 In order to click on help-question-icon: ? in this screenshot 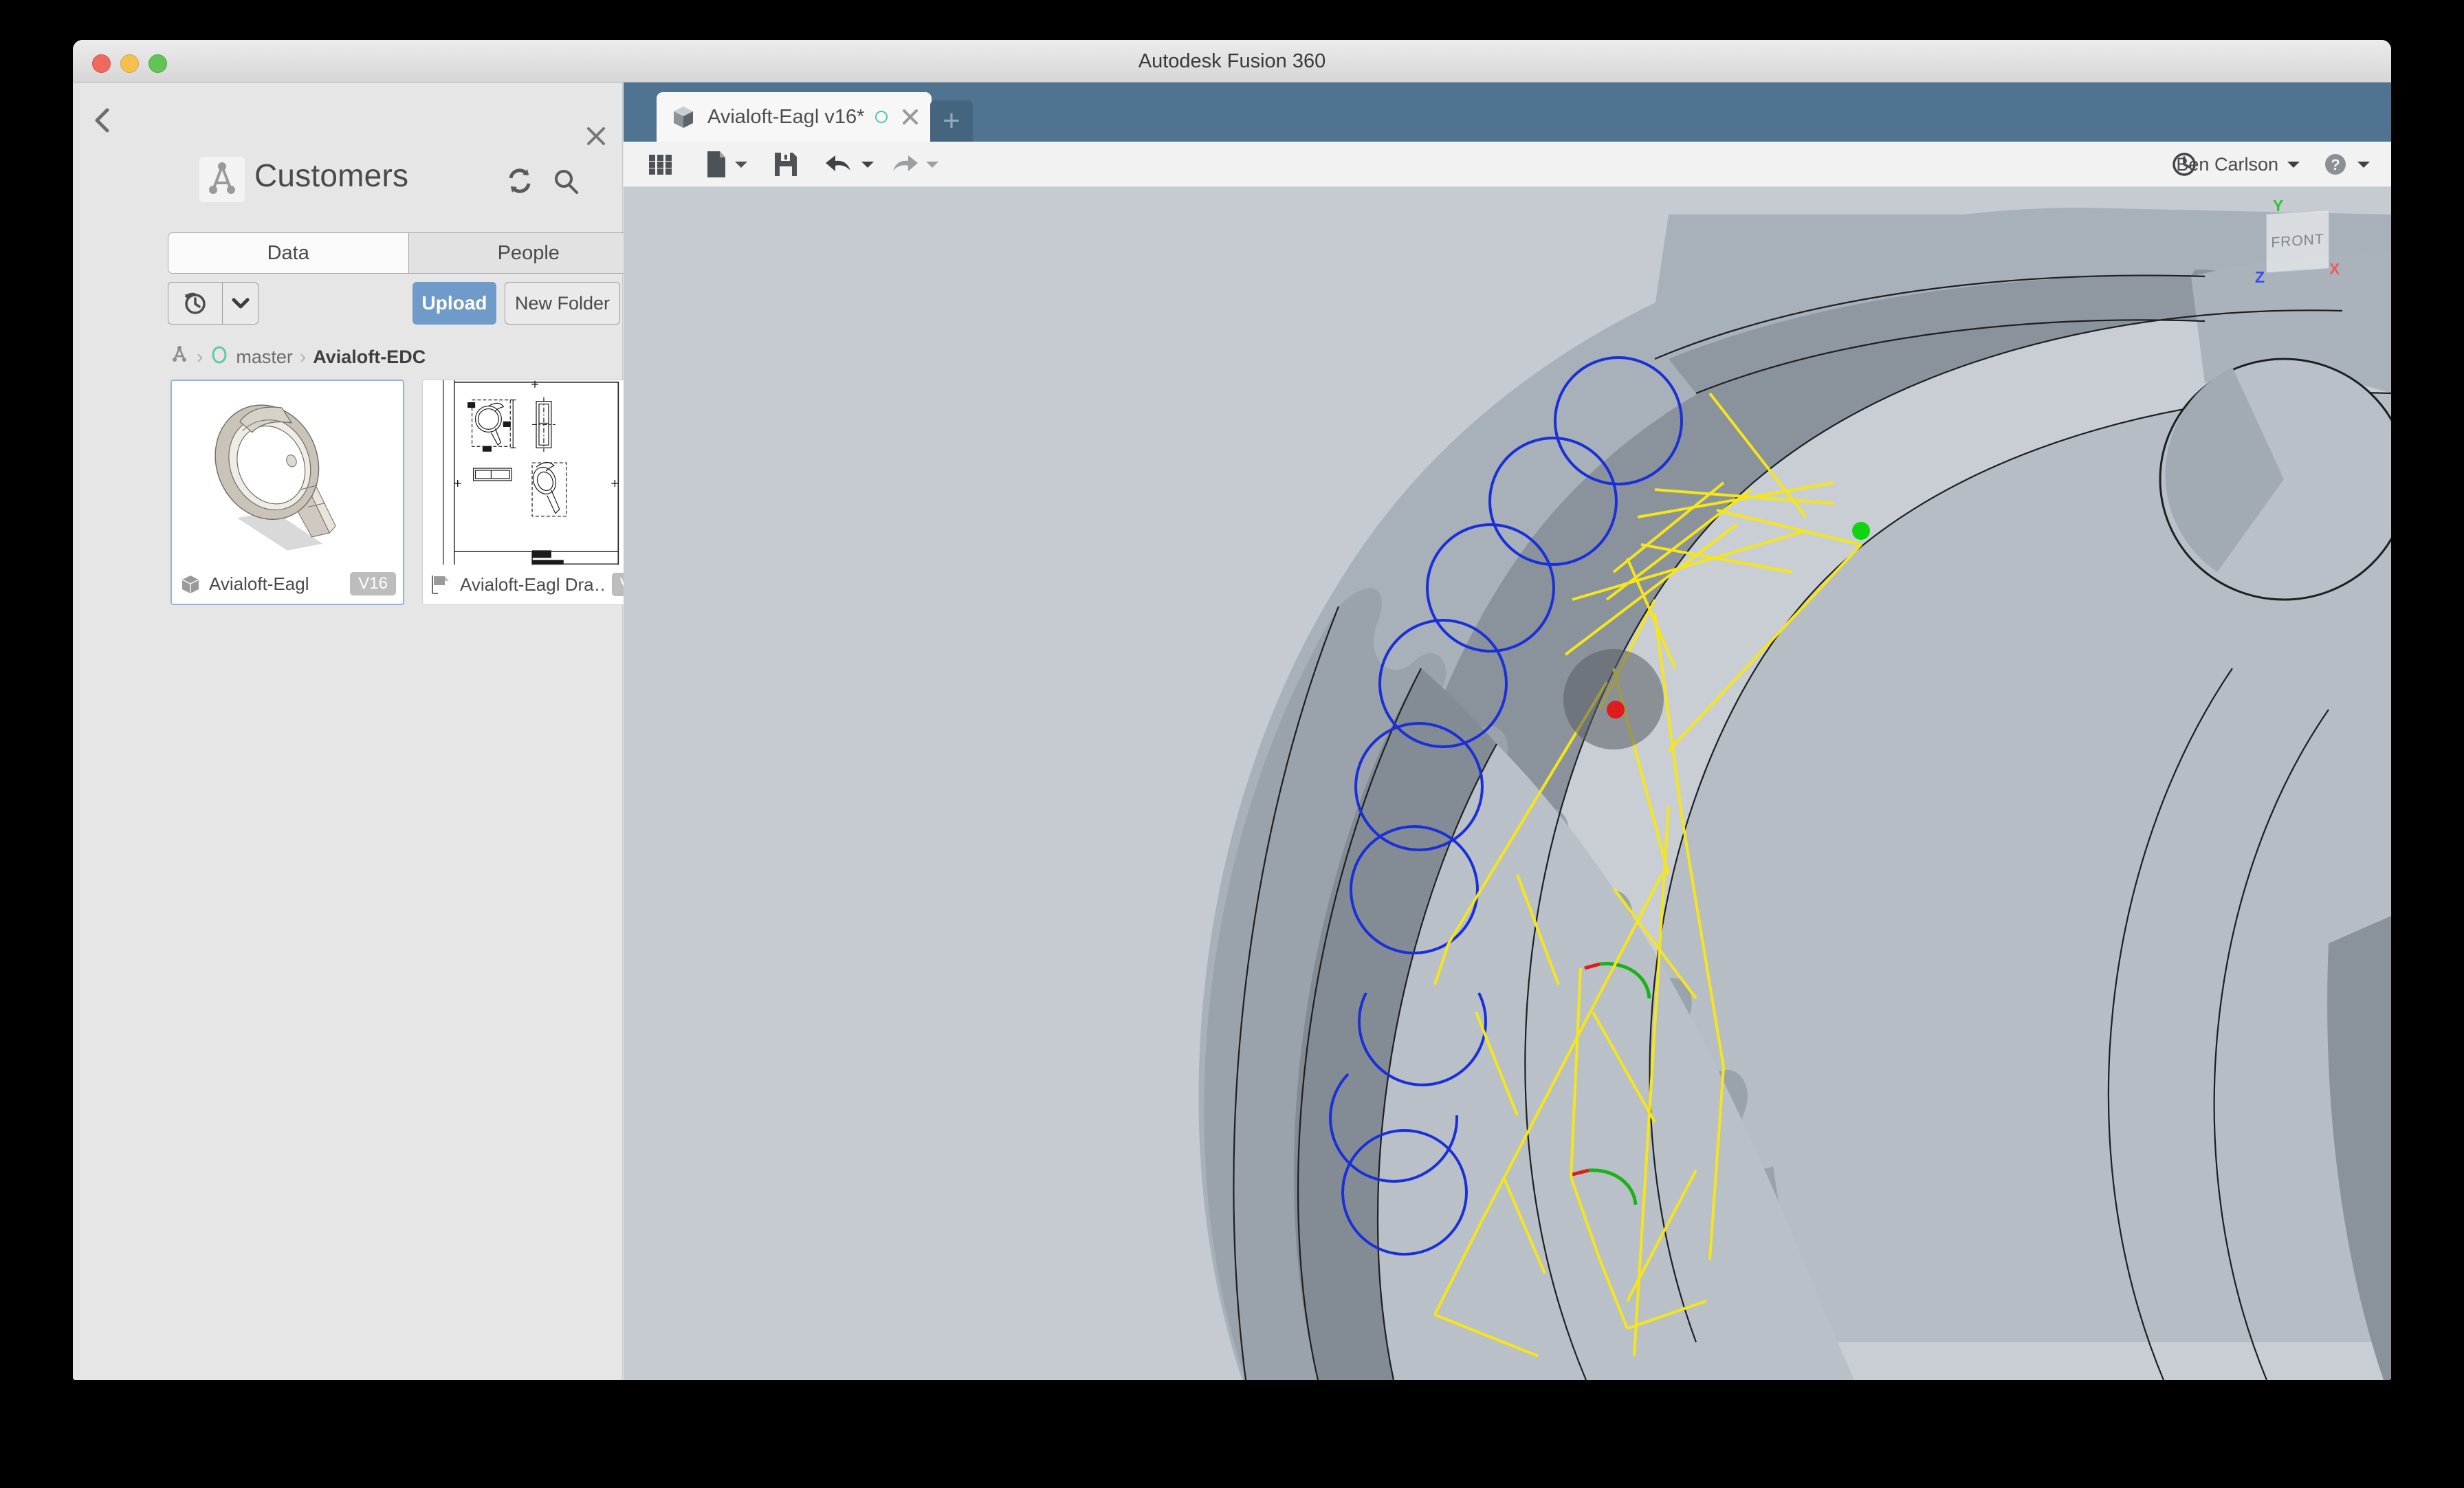, I will do `click(2335, 165)`.